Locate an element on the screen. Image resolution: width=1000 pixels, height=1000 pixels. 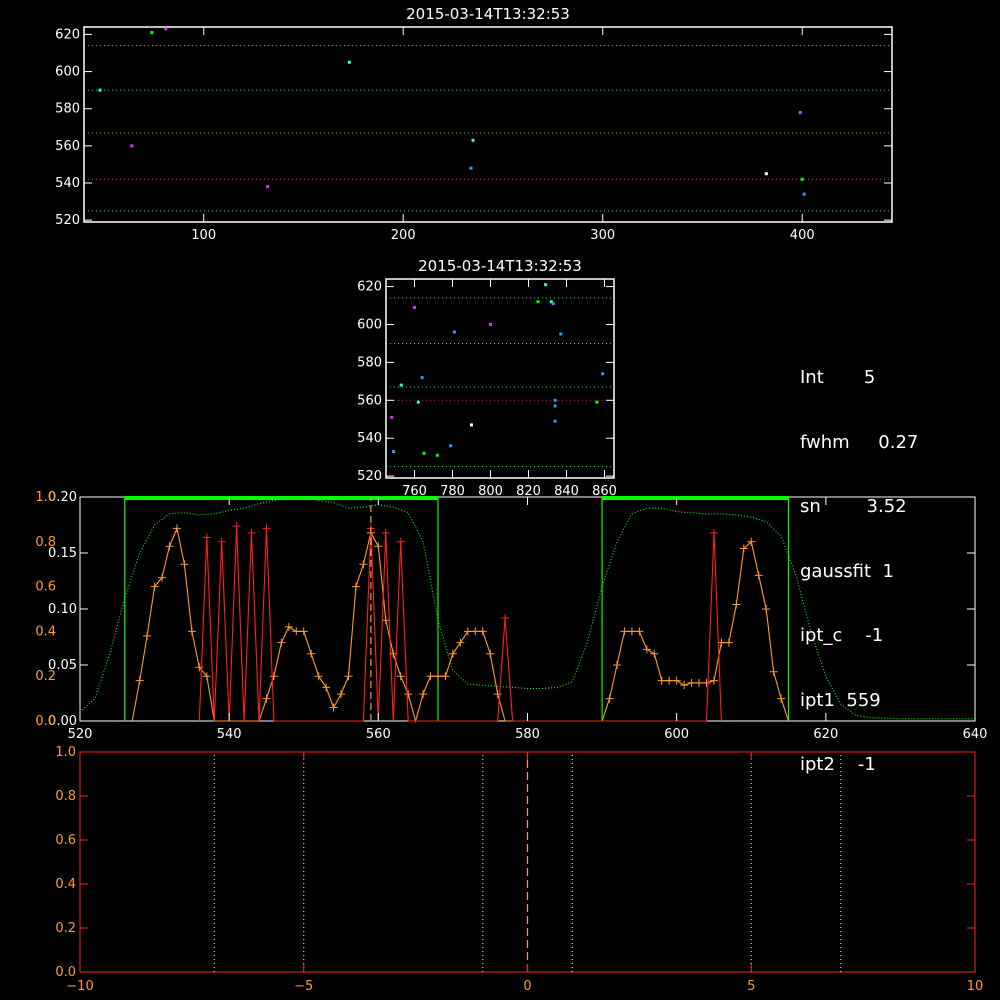
y-tick-label: 540 is located at coordinates (67, 183).